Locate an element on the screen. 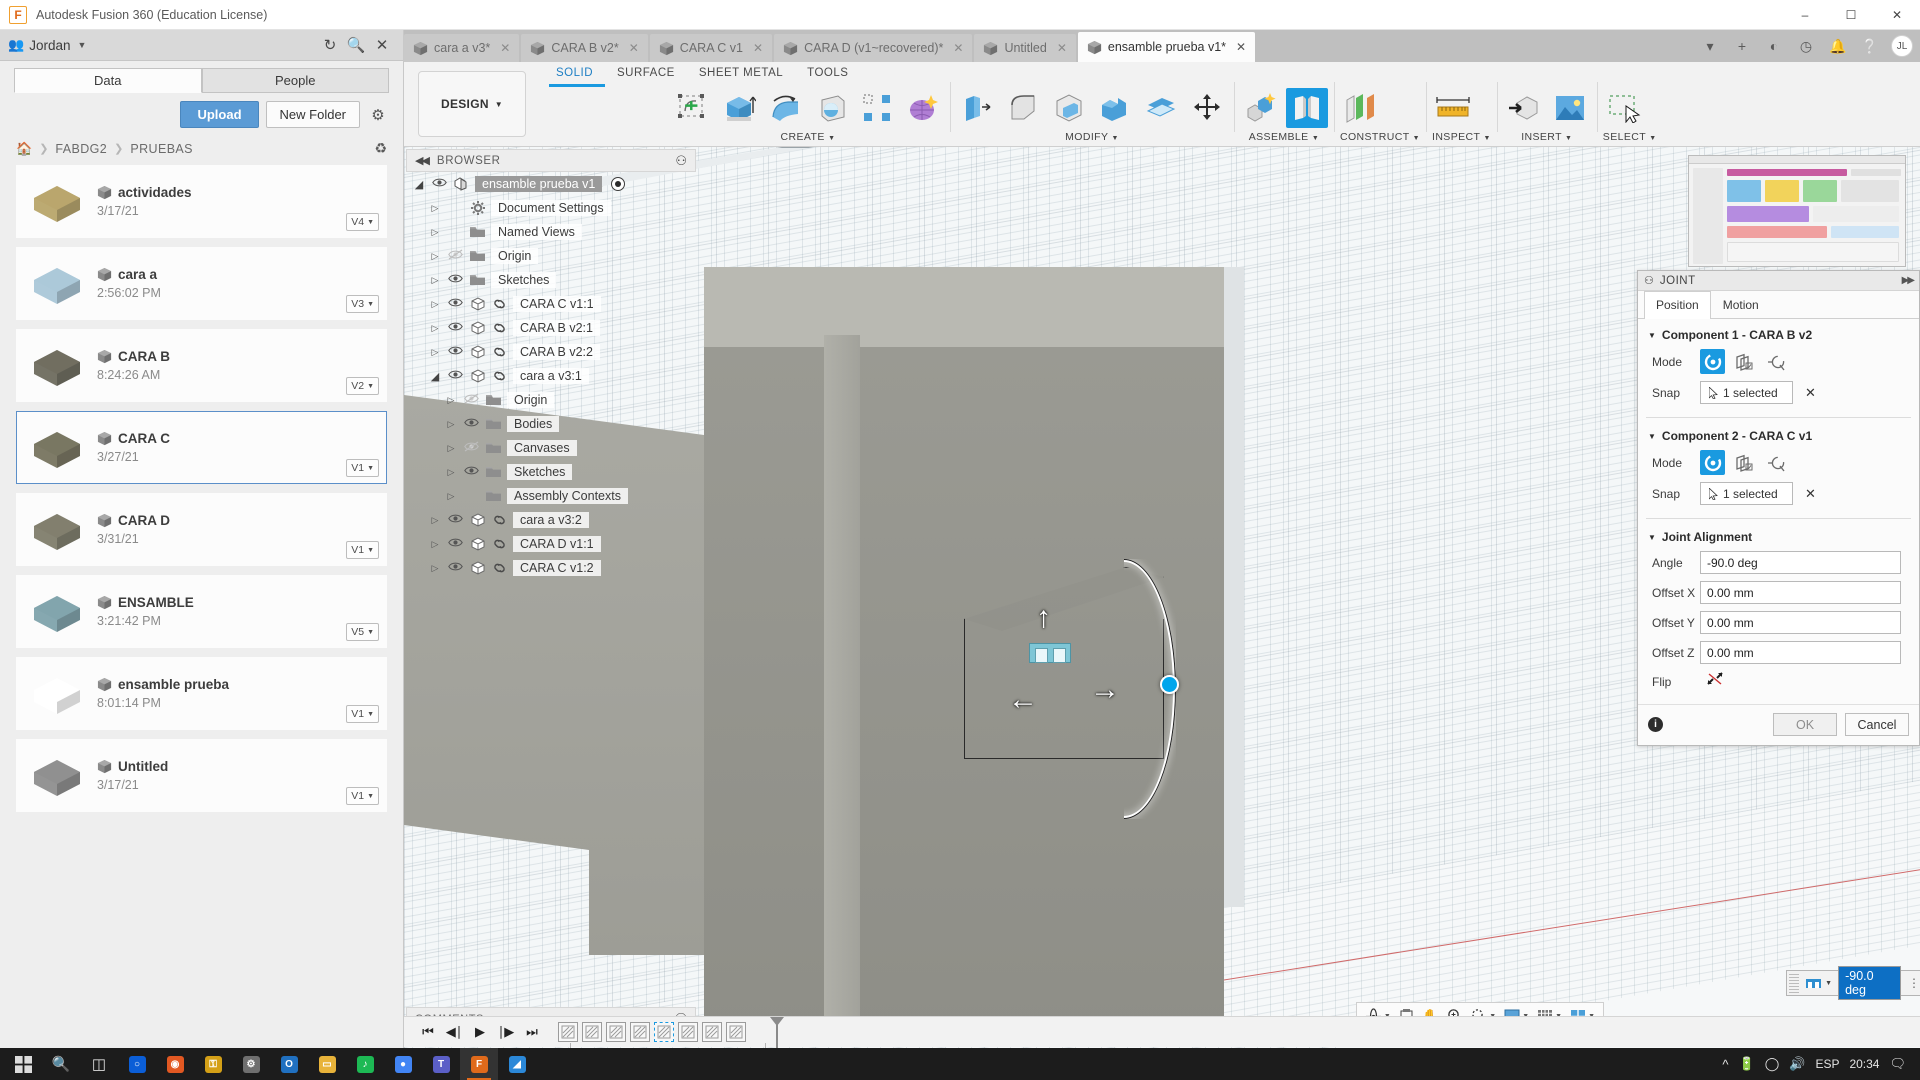  manipulator-up-arrow: ↑ is located at coordinates (1043, 618).